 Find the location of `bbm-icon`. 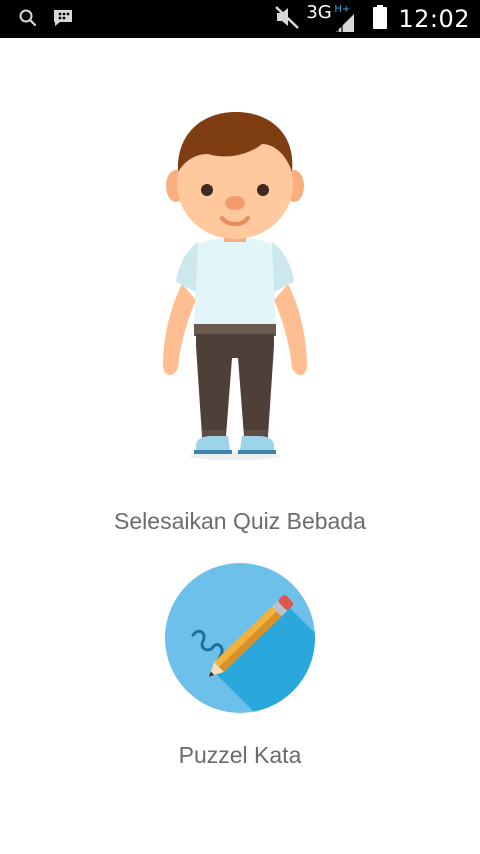

bbm-icon is located at coordinates (63, 20).